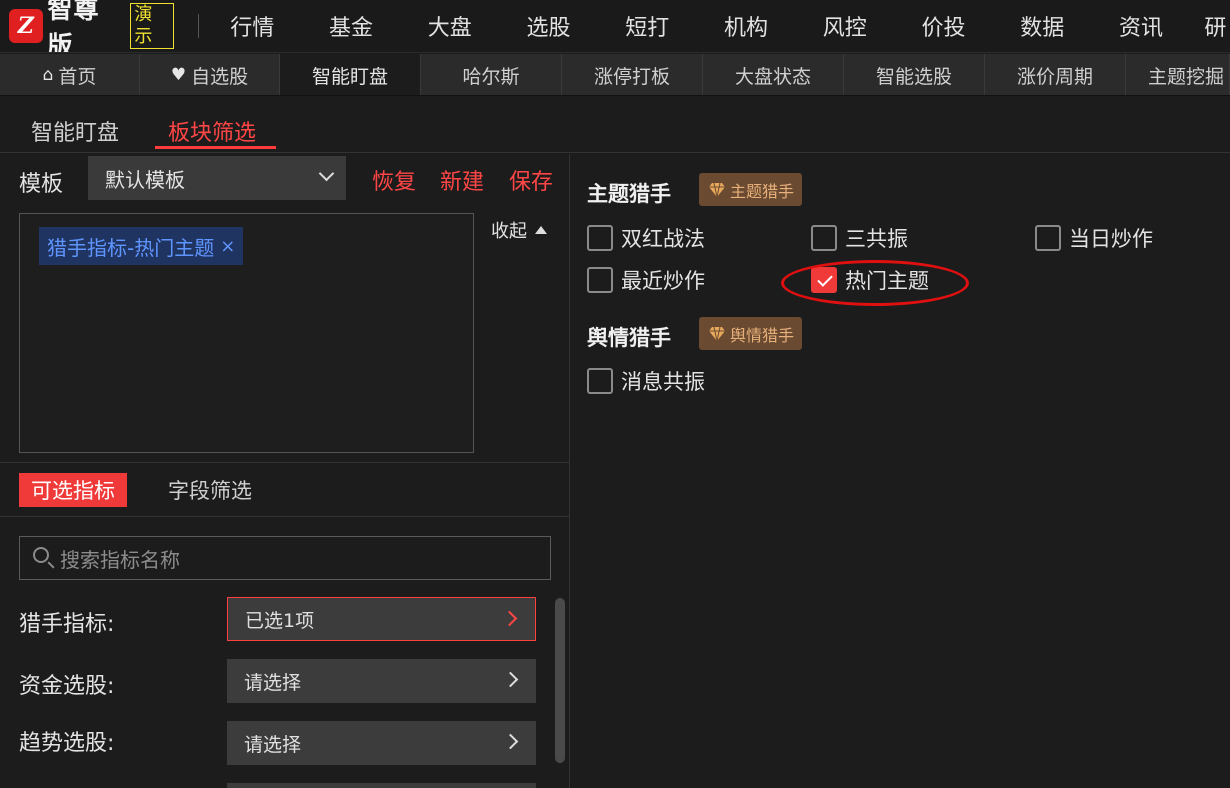  What do you see at coordinates (67, 686) in the screenshot?
I see `capital-picker-label: 资金选股:` at bounding box center [67, 686].